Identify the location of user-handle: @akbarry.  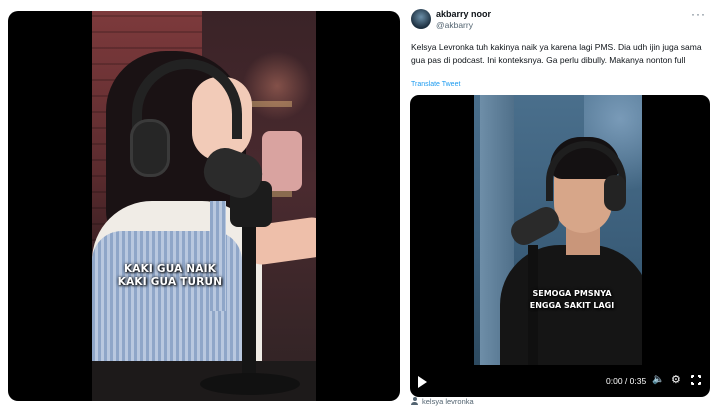
(454, 25).